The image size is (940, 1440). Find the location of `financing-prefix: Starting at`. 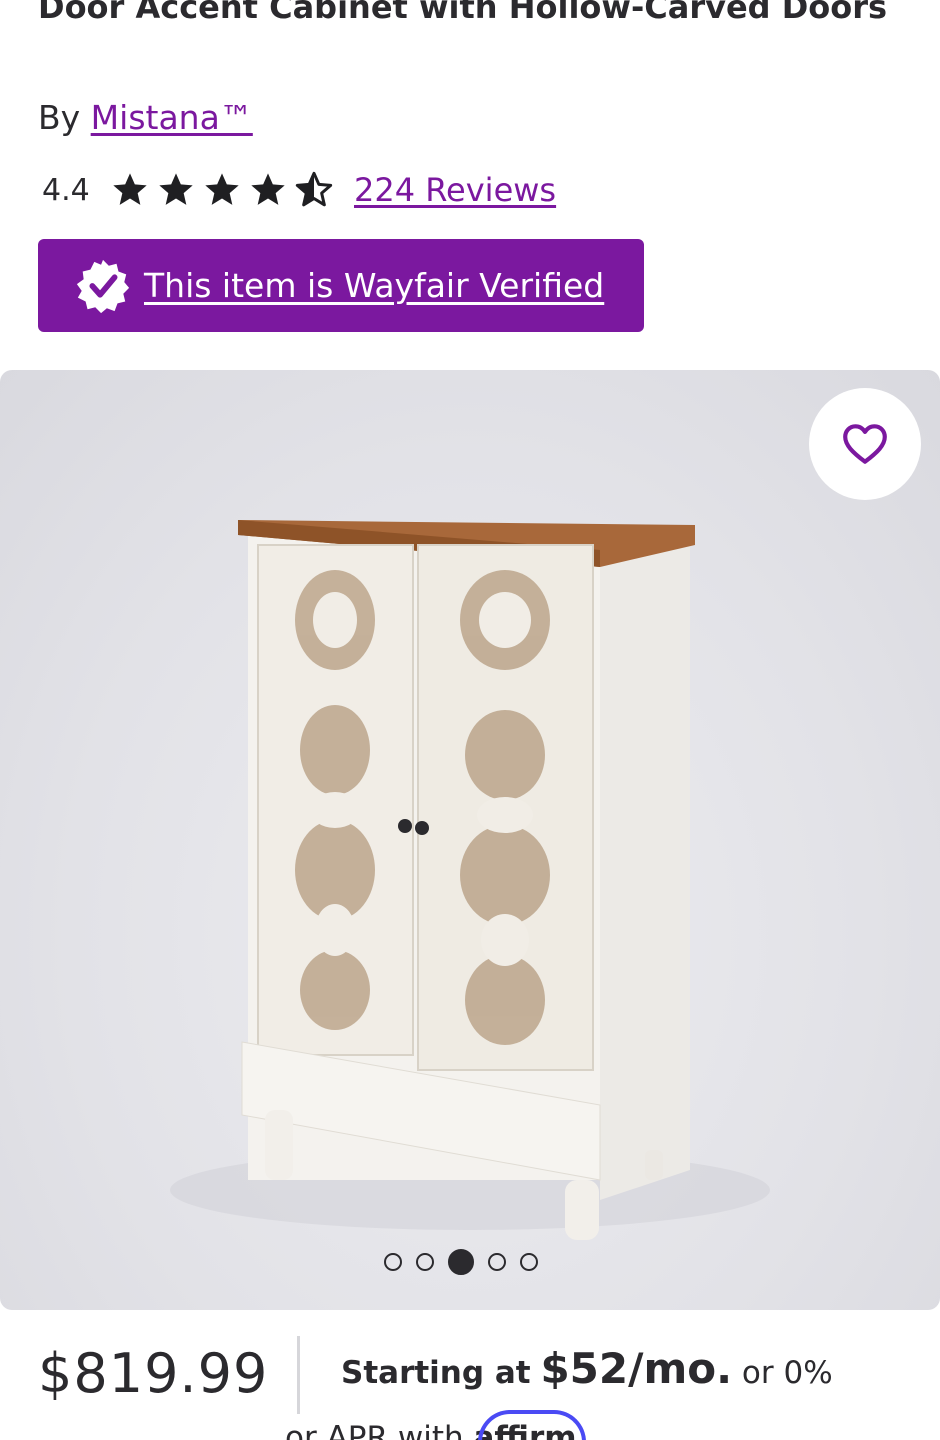

financing-prefix: Starting at is located at coordinates (436, 1373).